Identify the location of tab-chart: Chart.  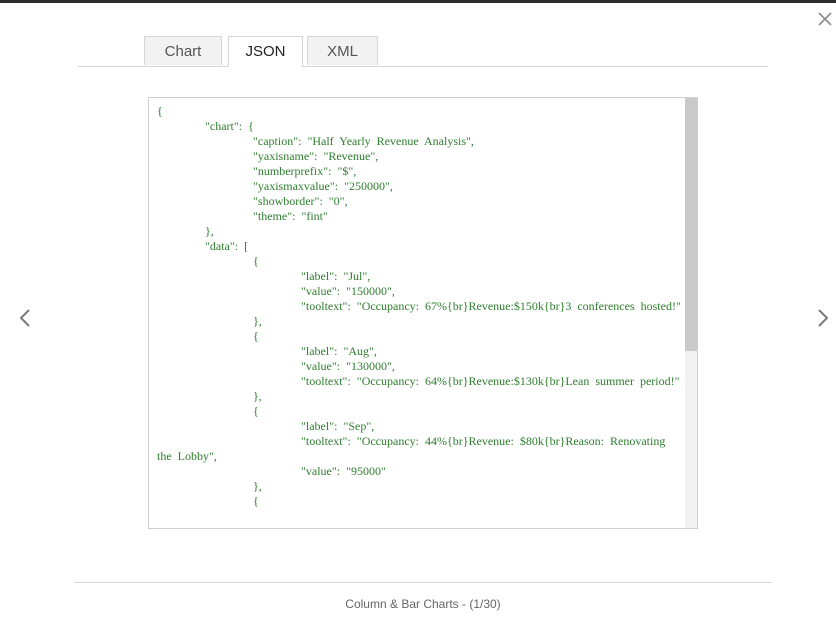
(183, 50).